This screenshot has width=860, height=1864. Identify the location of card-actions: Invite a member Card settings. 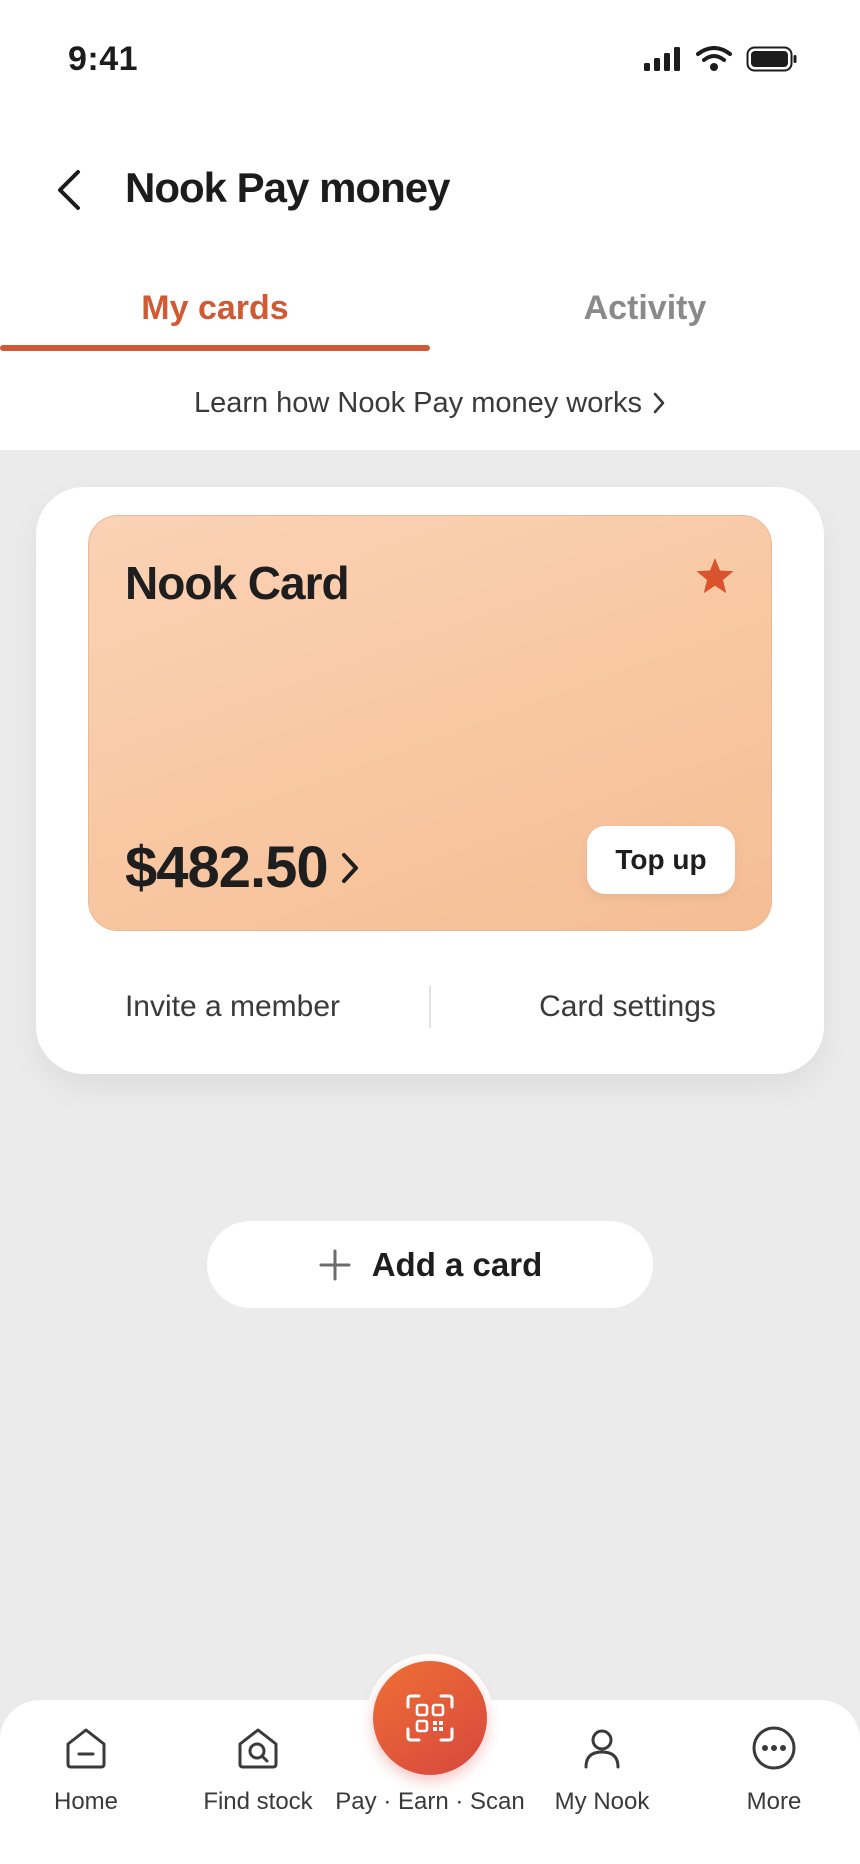
(430, 1007).